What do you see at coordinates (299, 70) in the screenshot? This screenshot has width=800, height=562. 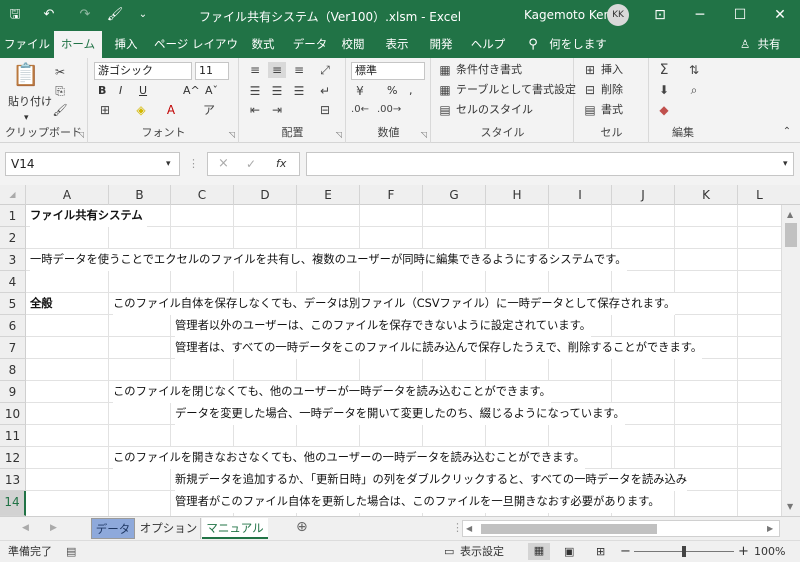 I see `align-bottom-icon: ≡` at bounding box center [299, 70].